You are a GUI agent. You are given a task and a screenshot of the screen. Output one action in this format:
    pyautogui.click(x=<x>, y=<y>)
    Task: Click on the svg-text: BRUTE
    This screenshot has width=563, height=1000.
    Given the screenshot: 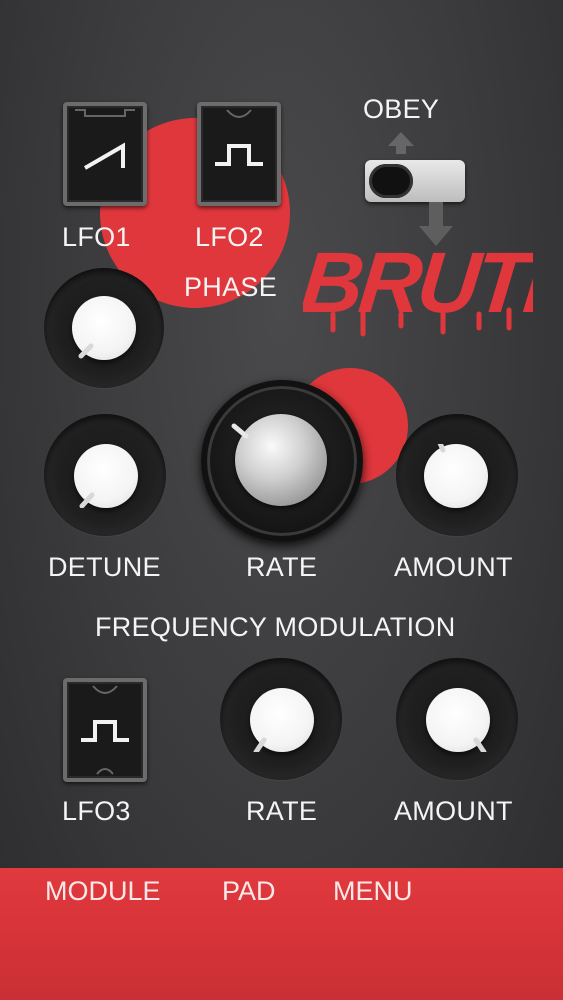 What is the action you would take?
    pyautogui.click(x=418, y=283)
    